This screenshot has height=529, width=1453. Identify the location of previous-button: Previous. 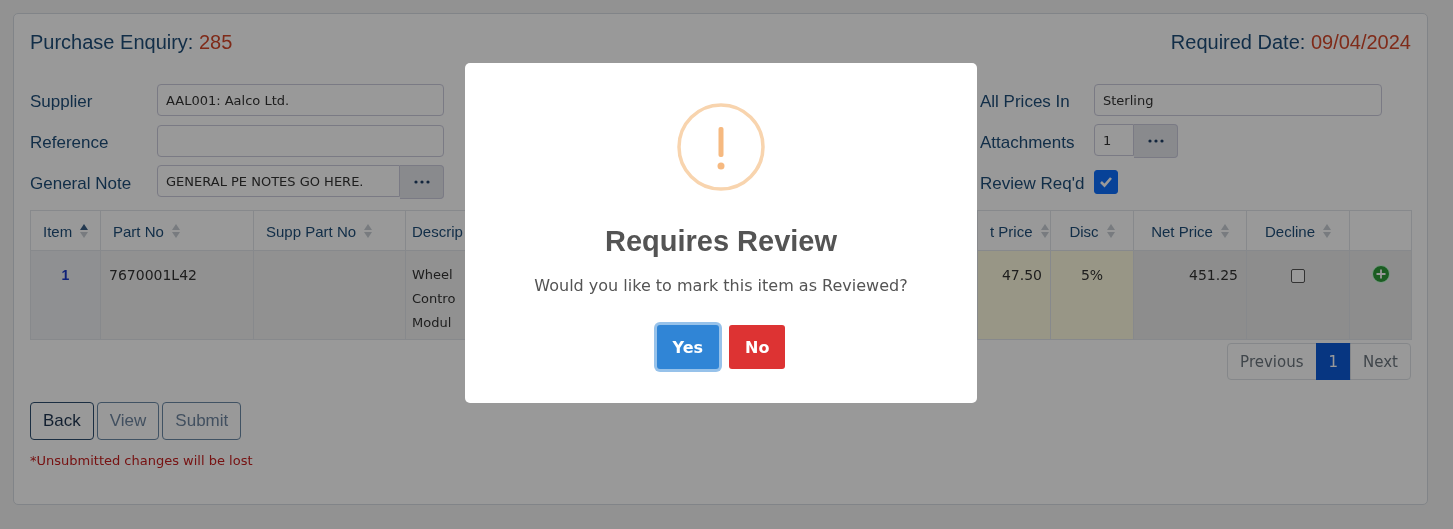
(1272, 361).